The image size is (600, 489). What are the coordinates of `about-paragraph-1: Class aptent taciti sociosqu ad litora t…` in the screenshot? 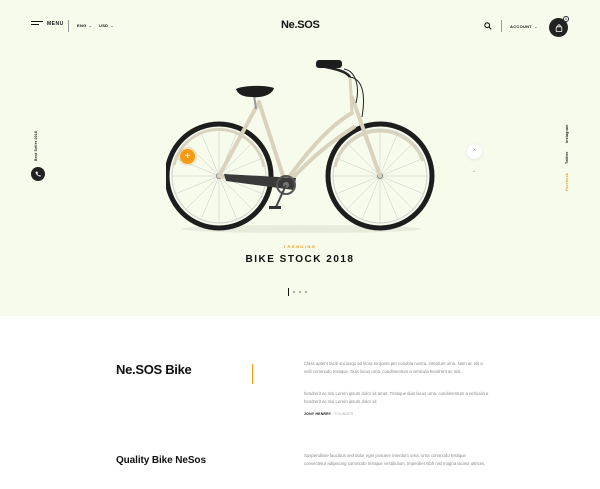 It's located at (393, 367).